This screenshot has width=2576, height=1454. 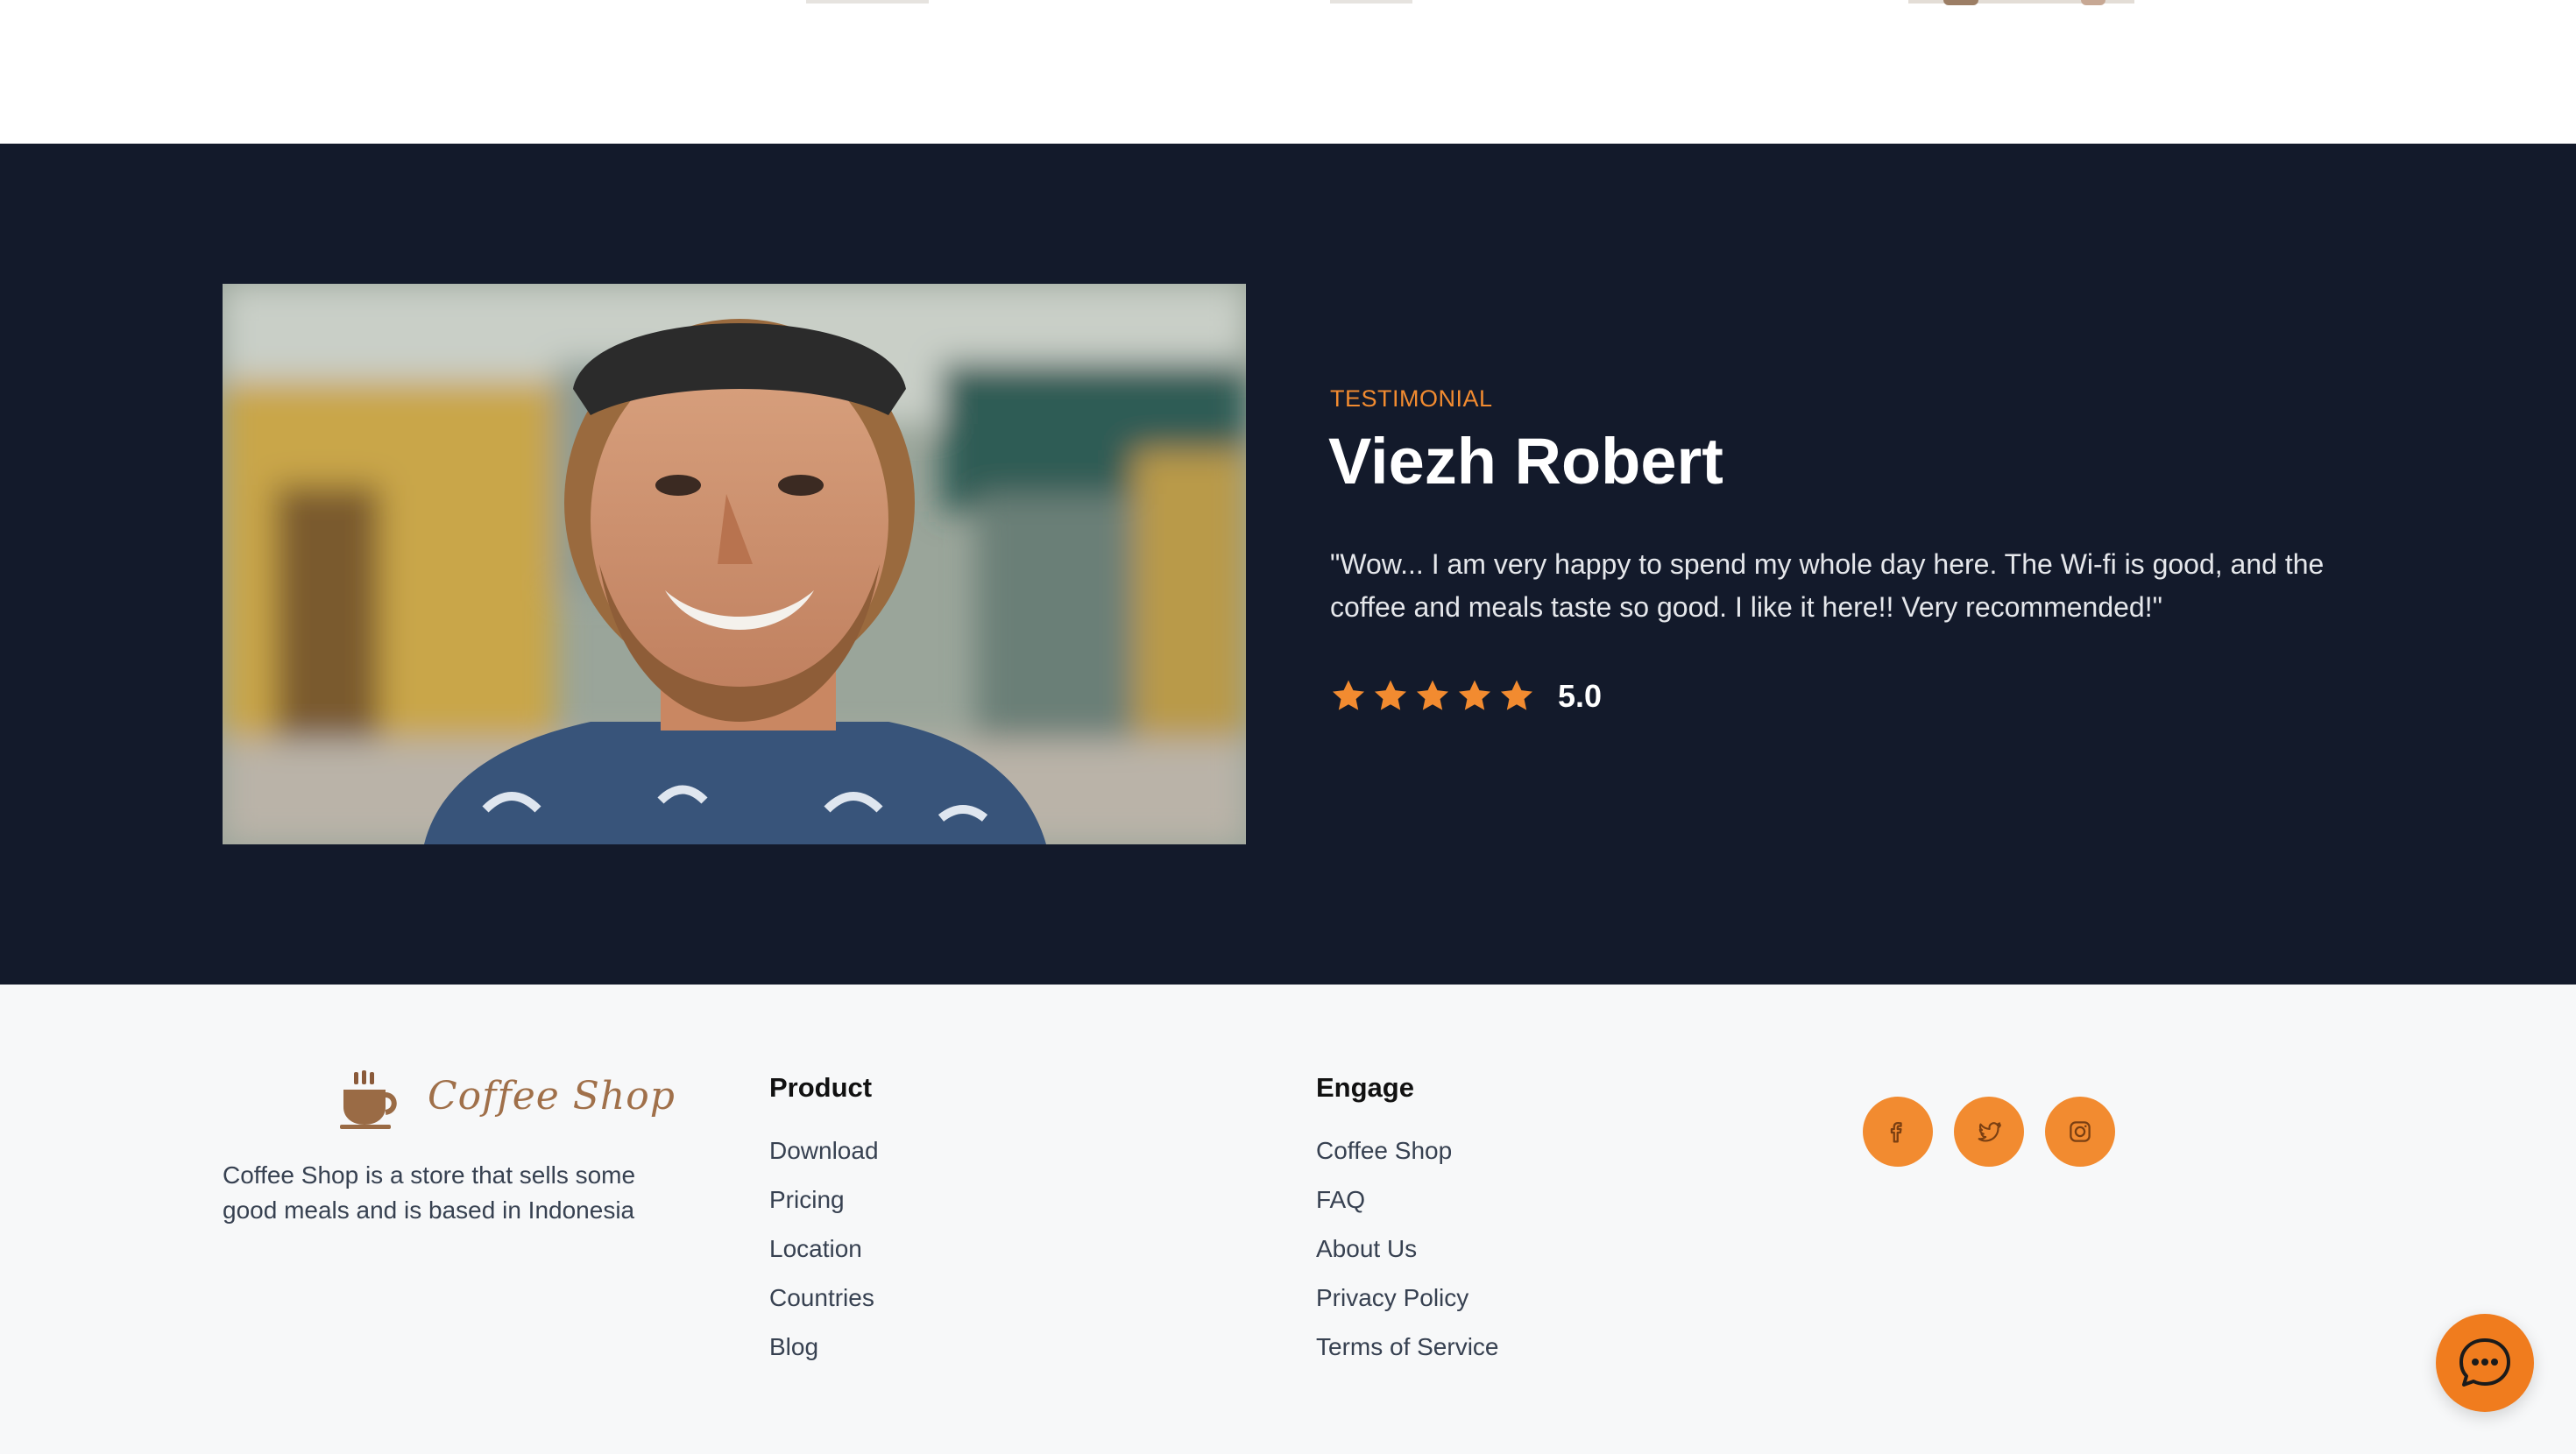 What do you see at coordinates (1407, 1157) in the screenshot?
I see `footer-link-coffee-shop: Coffee Shop` at bounding box center [1407, 1157].